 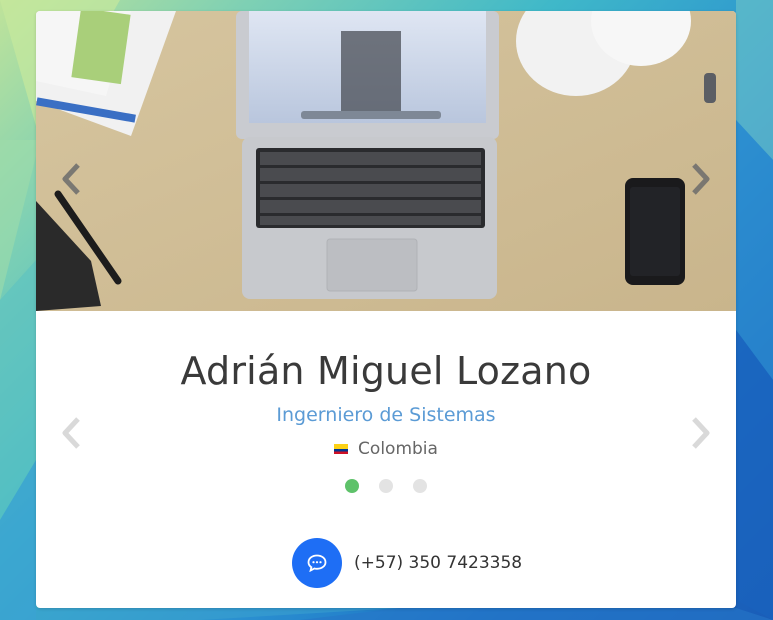 What do you see at coordinates (386, 371) in the screenshot?
I see `profile-name: Adrián Miguel Lozano` at bounding box center [386, 371].